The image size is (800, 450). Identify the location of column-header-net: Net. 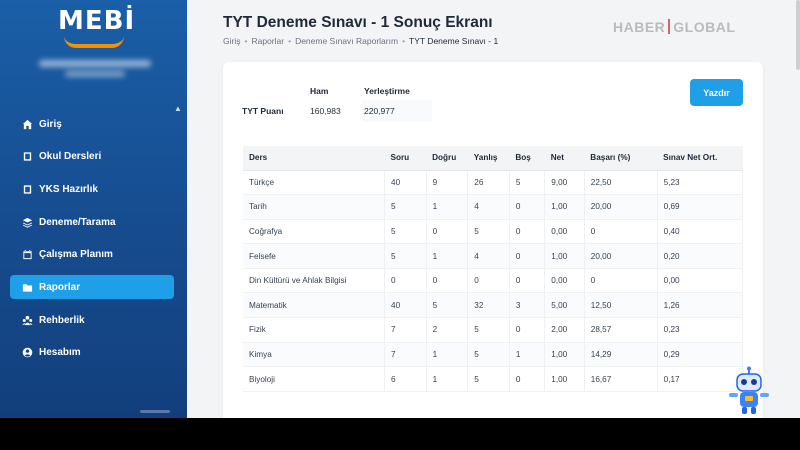
(564, 158).